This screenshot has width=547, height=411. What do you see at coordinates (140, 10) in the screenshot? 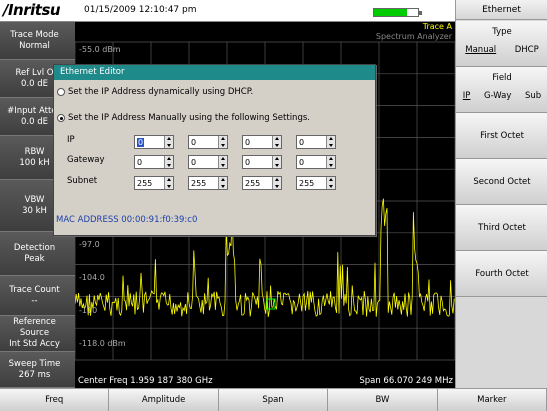
I see `datetime: 01/15/2009 12:10:47 pm` at bounding box center [140, 10].